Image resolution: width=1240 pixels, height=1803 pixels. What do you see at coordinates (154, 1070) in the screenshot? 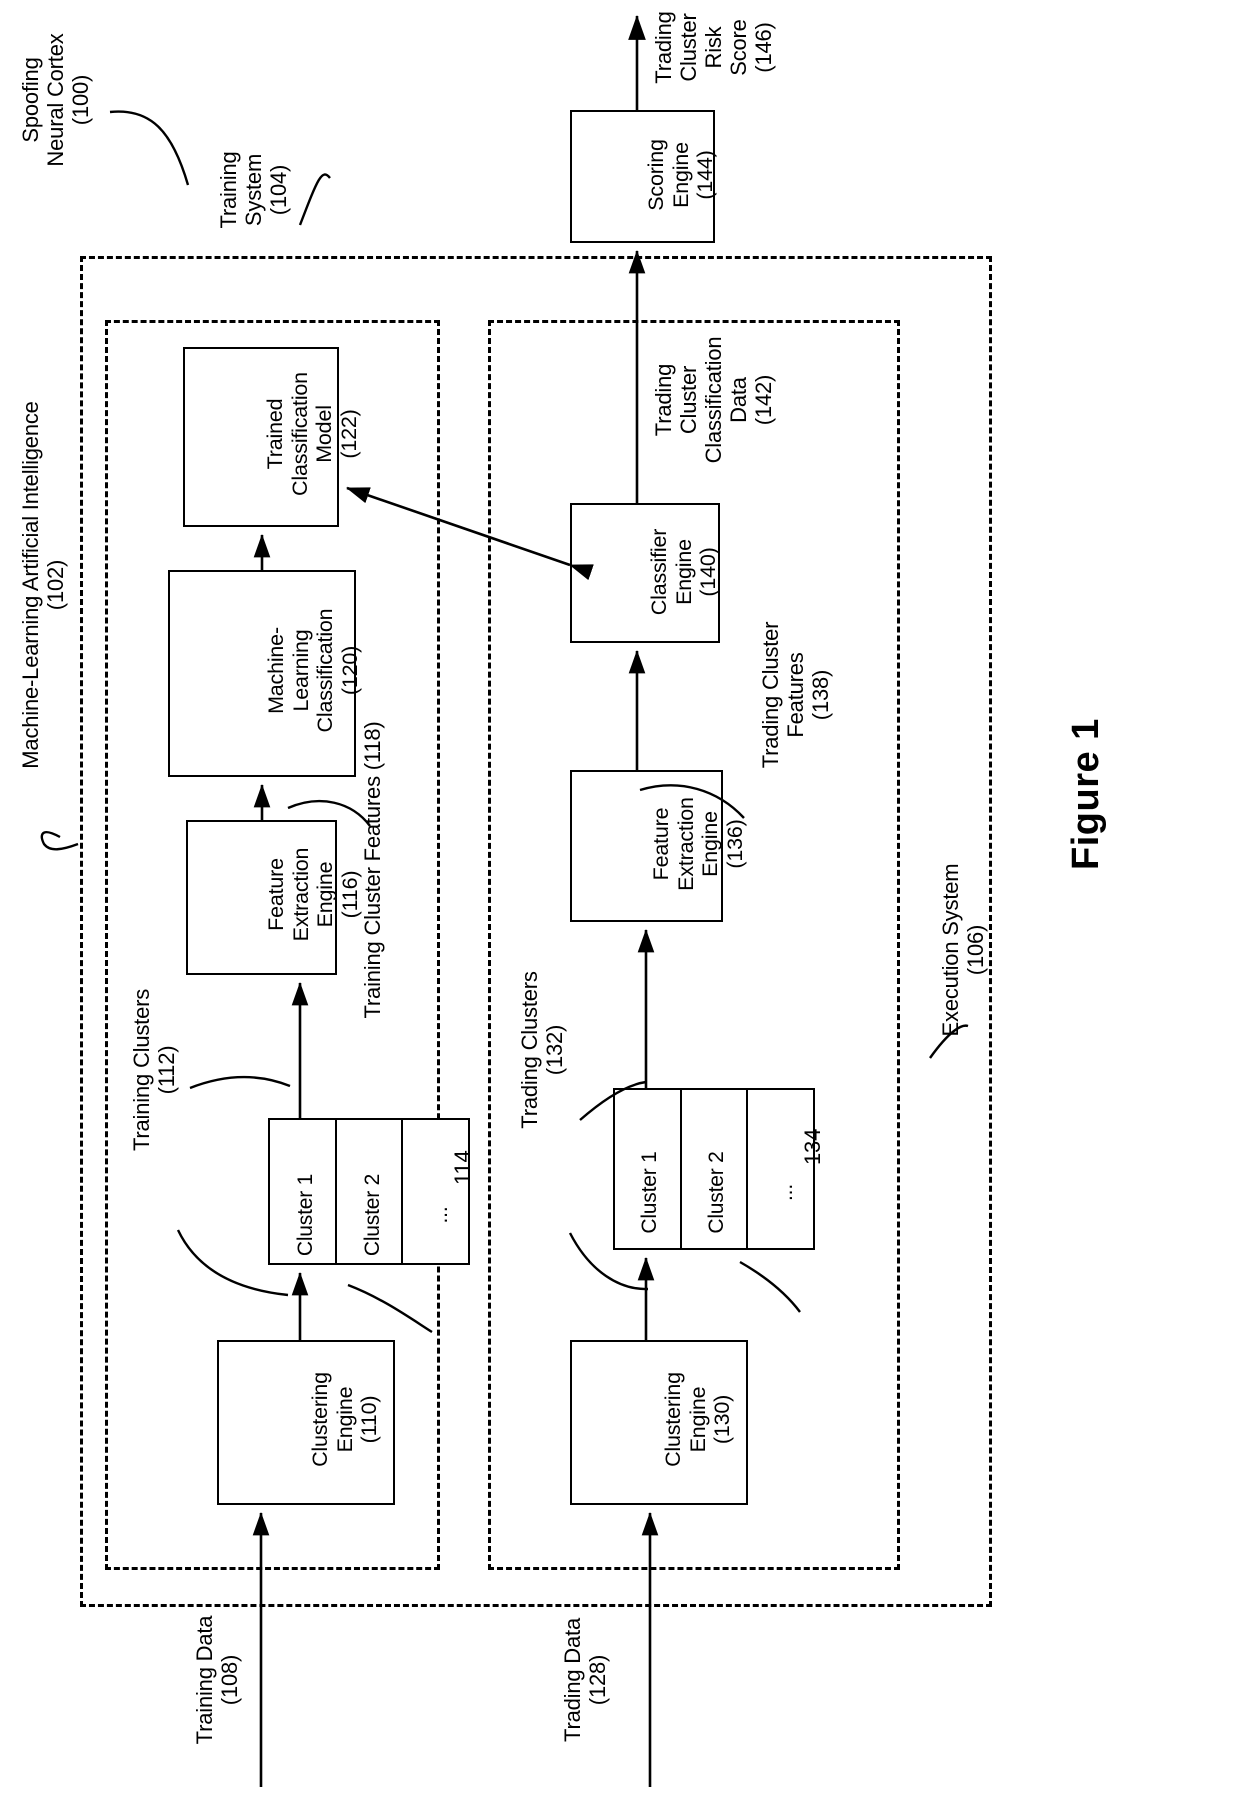
I see `training-clusters-label: Training Clusters (112)` at bounding box center [154, 1070].